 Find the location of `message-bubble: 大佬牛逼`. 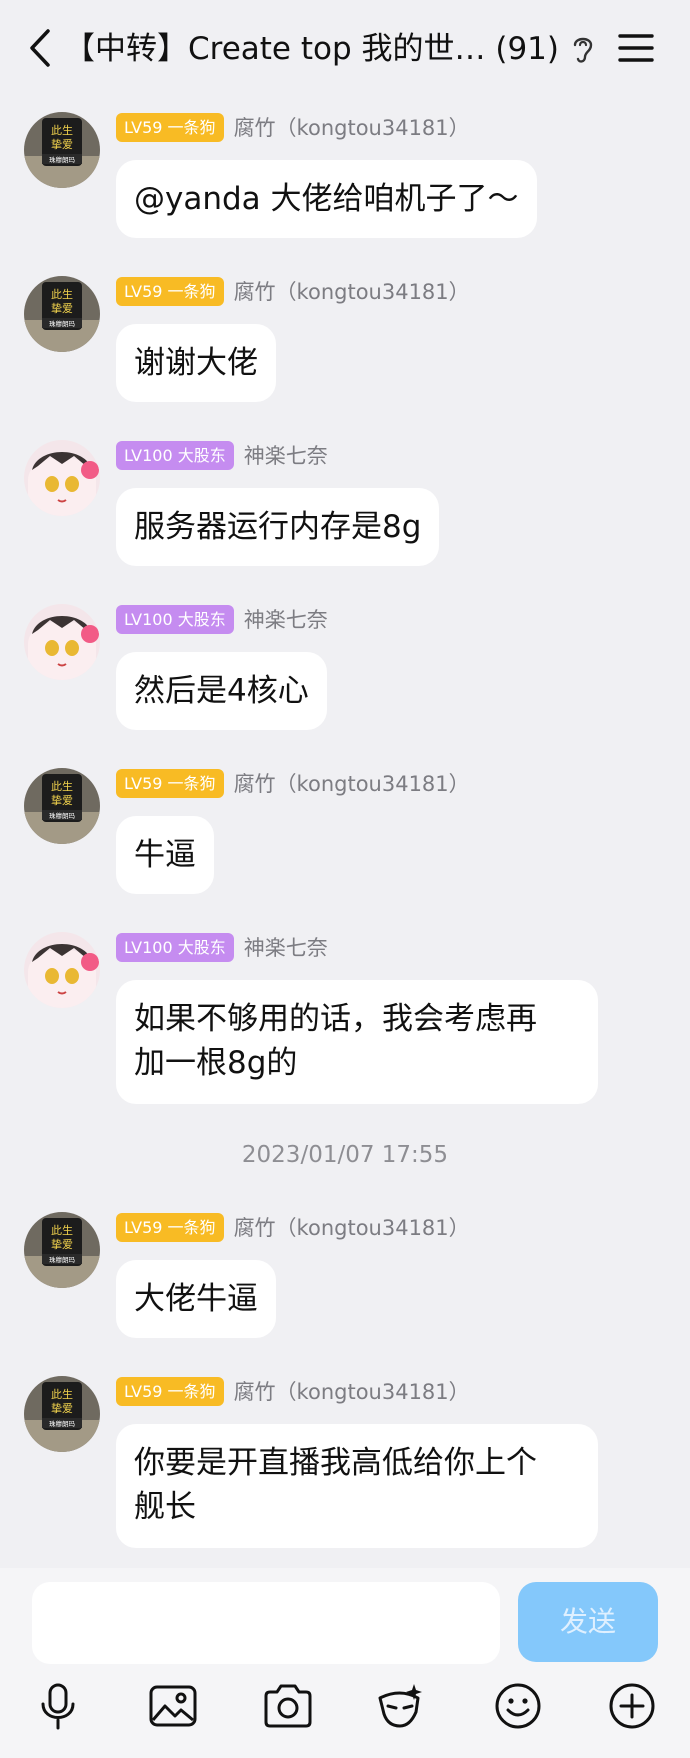

message-bubble: 大佬牛逼 is located at coordinates (196, 1299).